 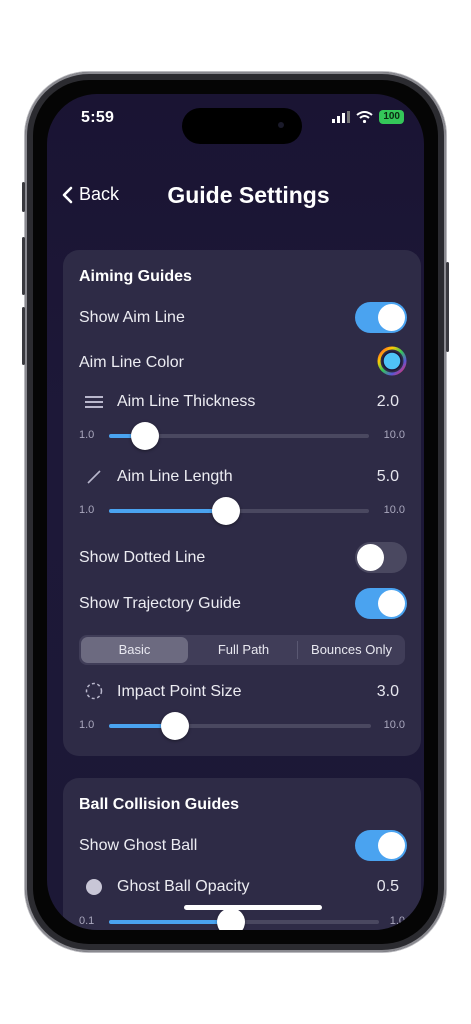 What do you see at coordinates (387, 476) in the screenshot?
I see `aim-line-length-value: 5.0` at bounding box center [387, 476].